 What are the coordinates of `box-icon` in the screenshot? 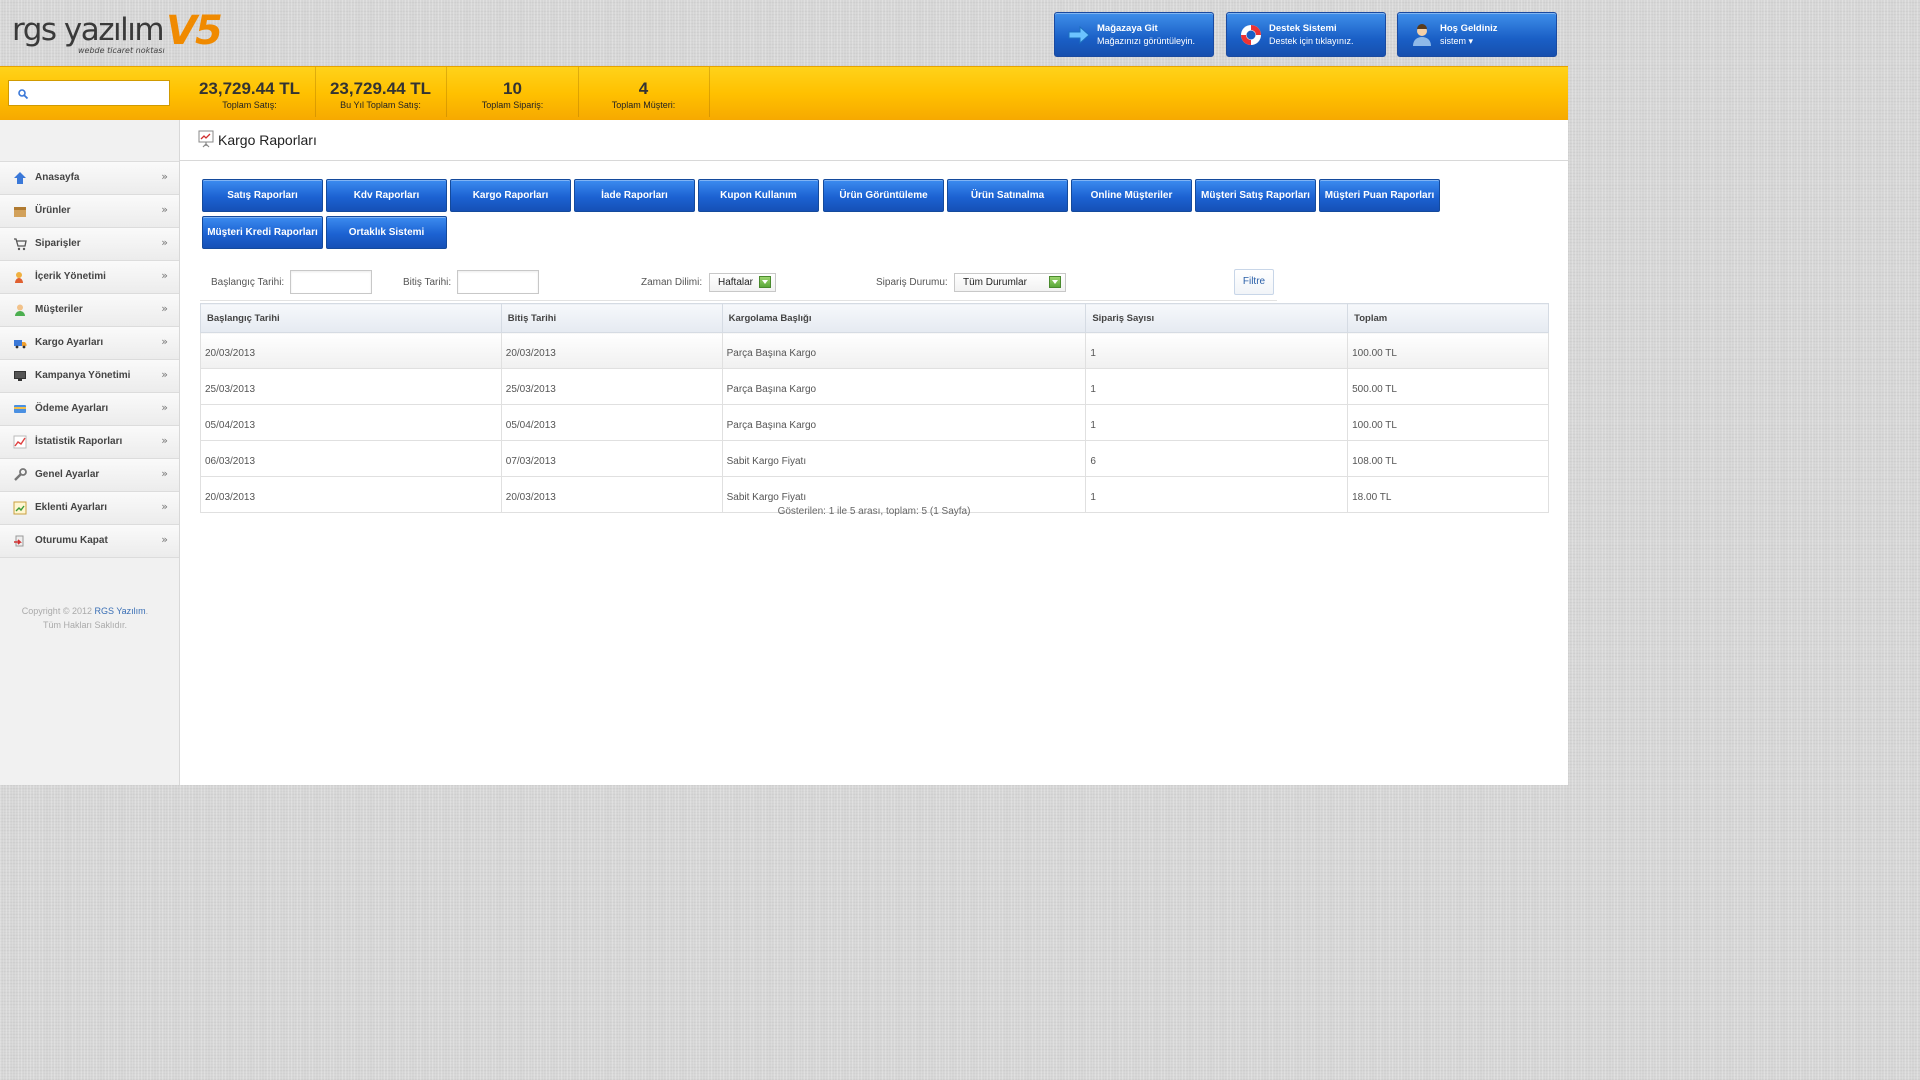 It's located at (20, 212).